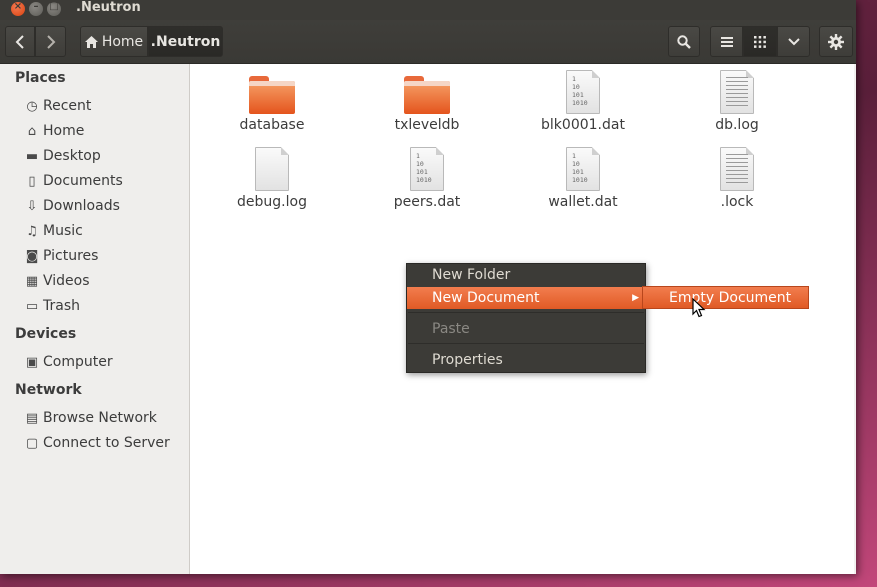 The height and width of the screenshot is (587, 877). What do you see at coordinates (427, 202) in the screenshot?
I see `file-name: peers.dat` at bounding box center [427, 202].